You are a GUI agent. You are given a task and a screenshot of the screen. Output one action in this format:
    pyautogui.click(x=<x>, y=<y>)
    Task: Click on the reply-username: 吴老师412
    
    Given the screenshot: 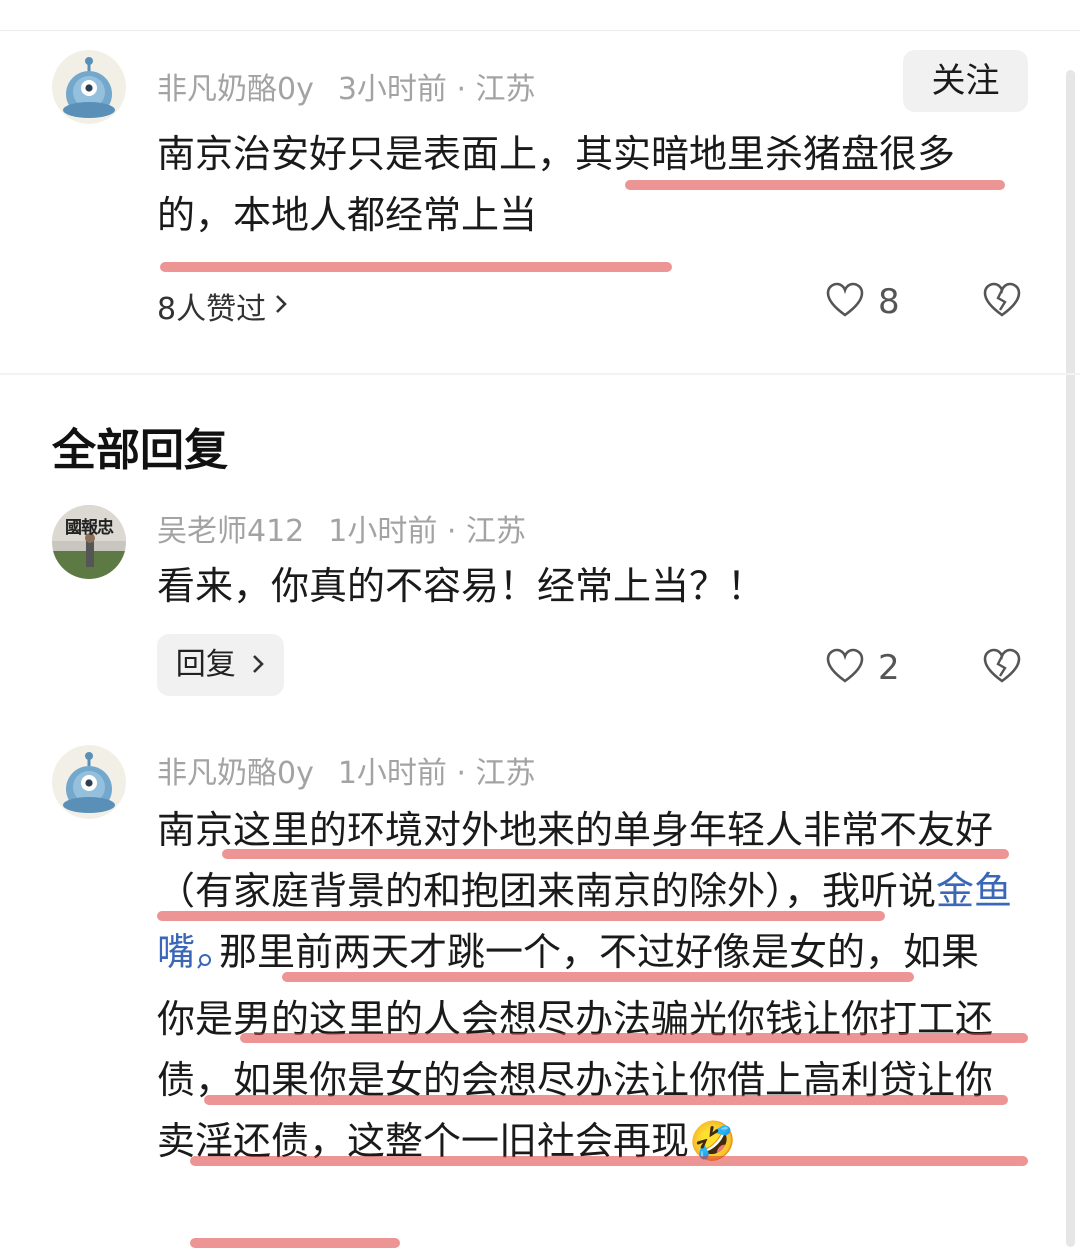 What is the action you would take?
    pyautogui.click(x=230, y=531)
    